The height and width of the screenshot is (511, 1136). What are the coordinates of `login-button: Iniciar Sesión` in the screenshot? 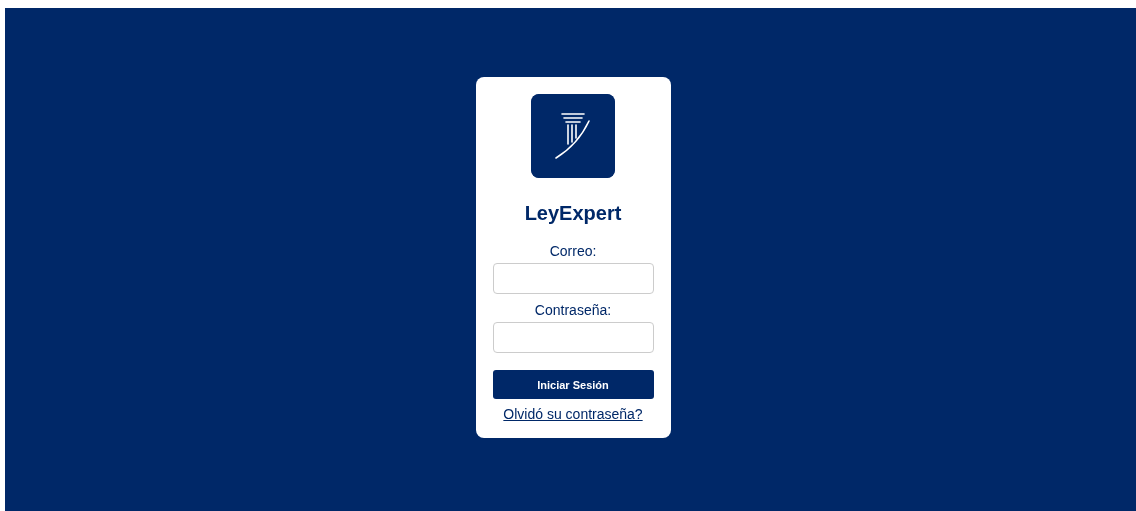 It's located at (573, 384).